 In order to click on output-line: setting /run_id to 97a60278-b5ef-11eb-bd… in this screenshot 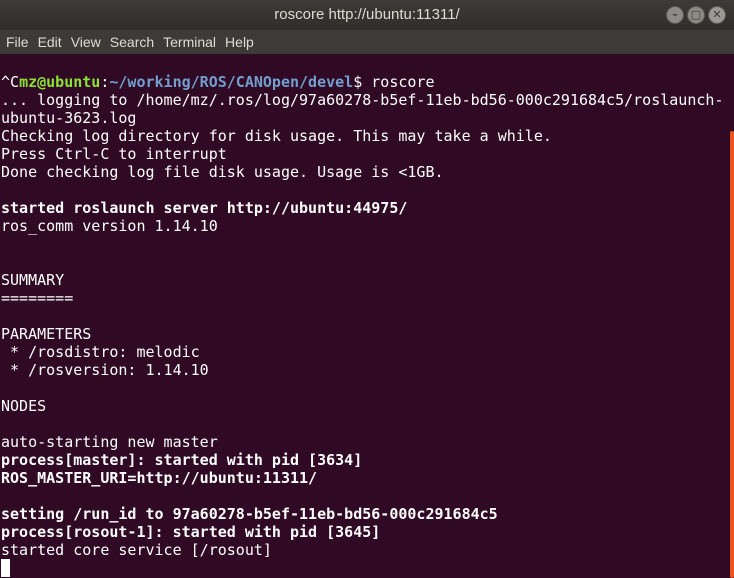, I will do `click(249, 514)`.